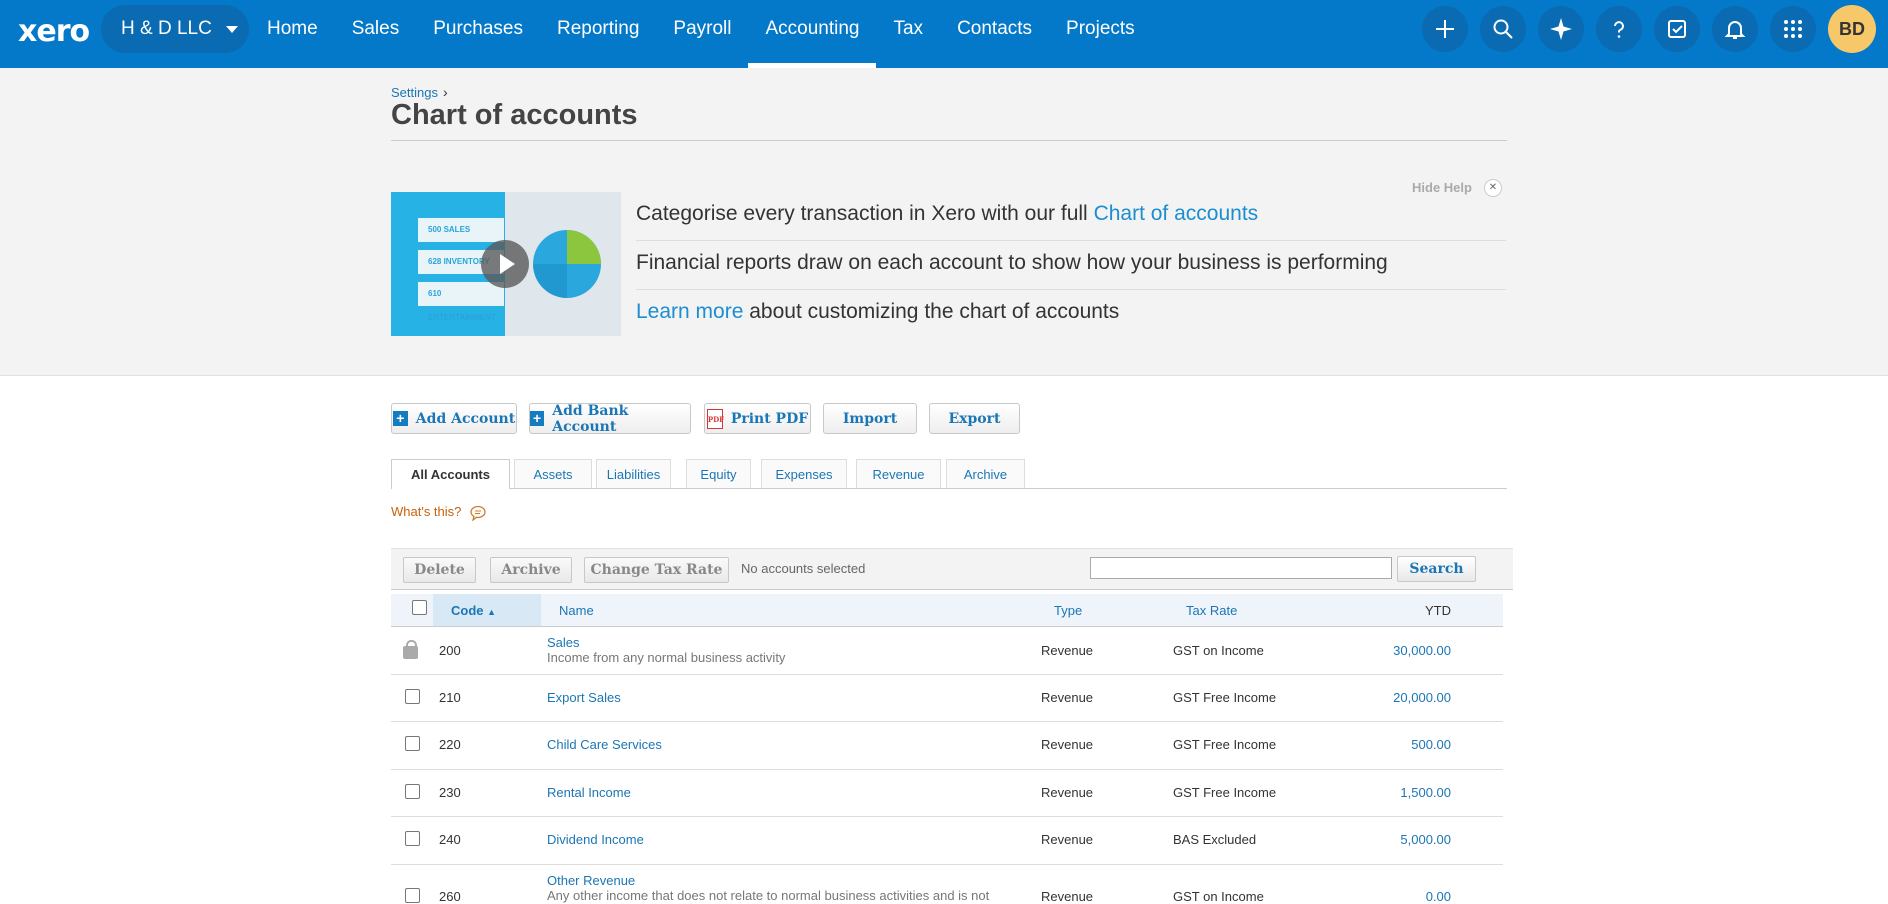 The width and height of the screenshot is (1888, 904). I want to click on xero-logo: xero, so click(54, 31).